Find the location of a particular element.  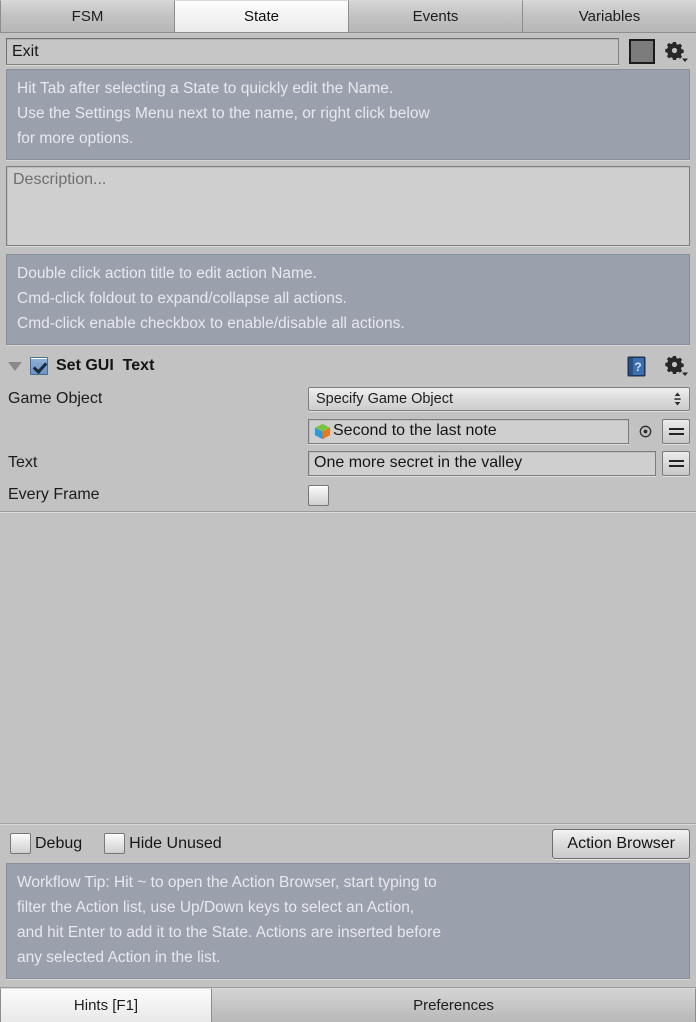

state-settings-button is located at coordinates (676, 52).